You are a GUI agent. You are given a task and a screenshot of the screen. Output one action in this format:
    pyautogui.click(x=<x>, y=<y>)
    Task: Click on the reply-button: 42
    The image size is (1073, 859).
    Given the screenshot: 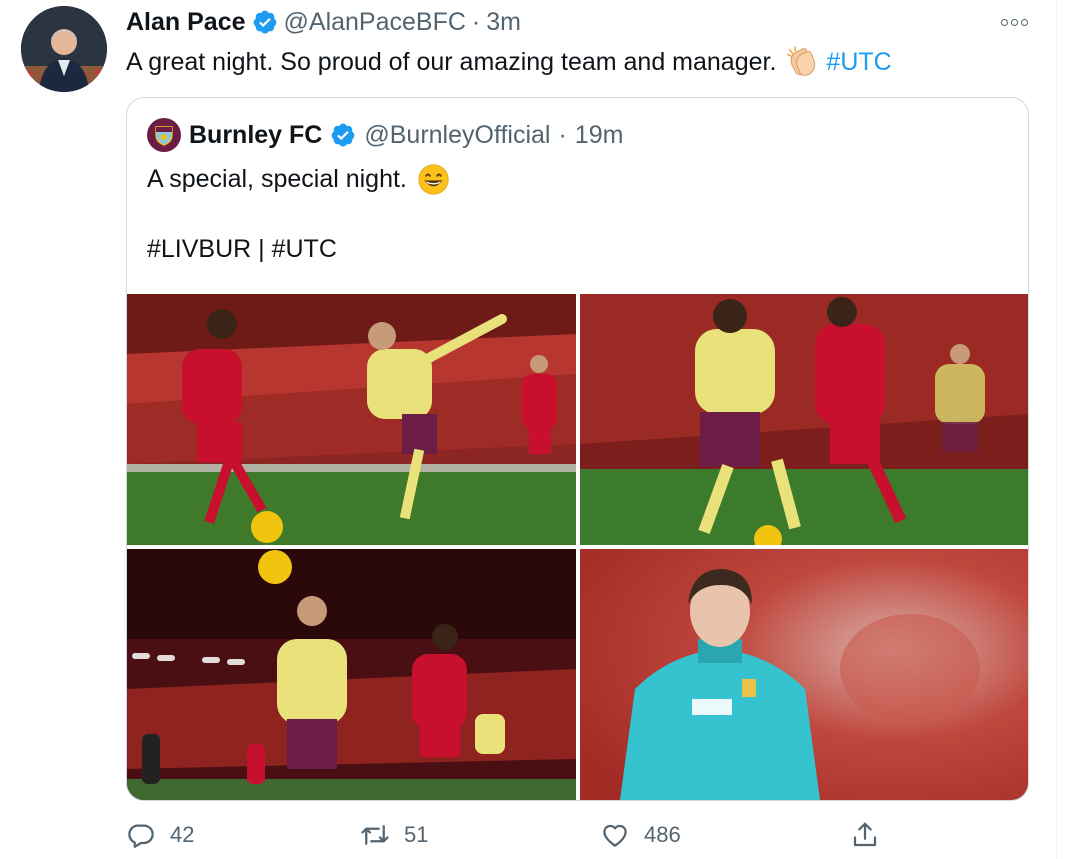 What is the action you would take?
    pyautogui.click(x=160, y=835)
    